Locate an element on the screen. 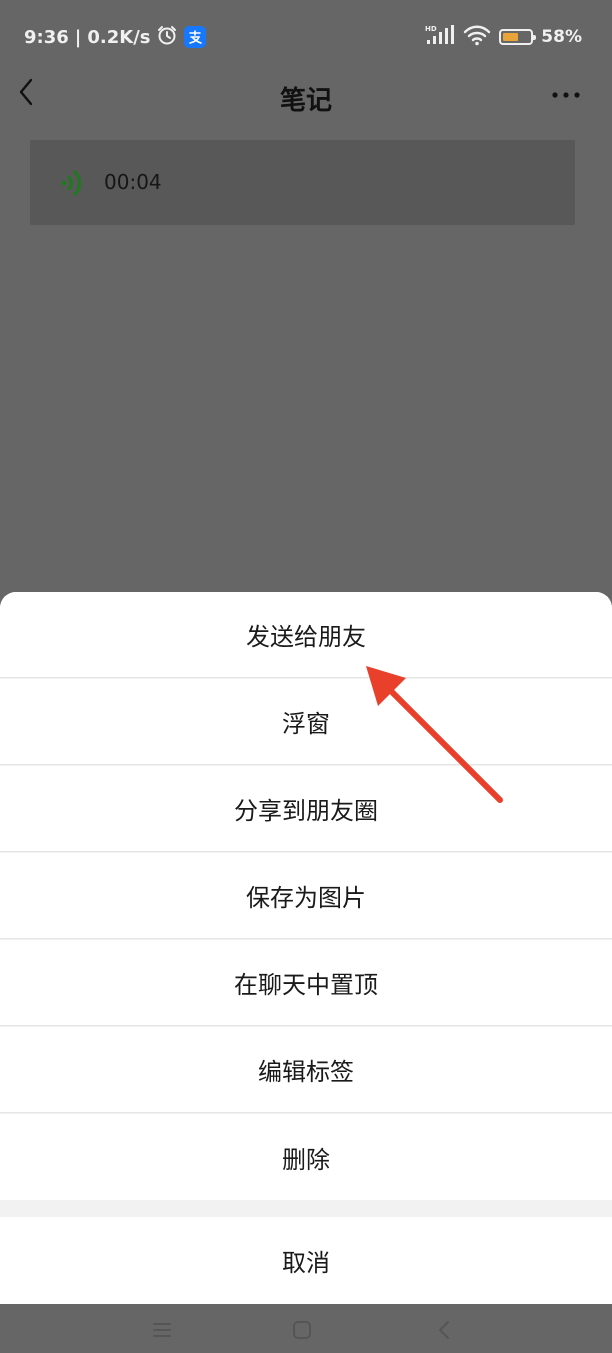 Image resolution: width=612 pixels, height=1353 pixels. cancel-button: 取消 is located at coordinates (306, 1260).